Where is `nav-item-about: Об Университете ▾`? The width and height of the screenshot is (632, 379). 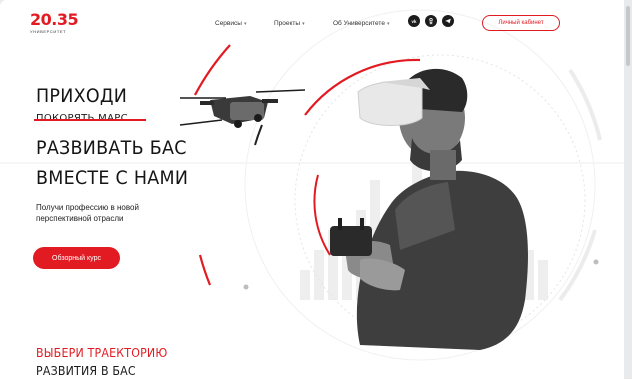 nav-item-about: Об Университете ▾ is located at coordinates (361, 23).